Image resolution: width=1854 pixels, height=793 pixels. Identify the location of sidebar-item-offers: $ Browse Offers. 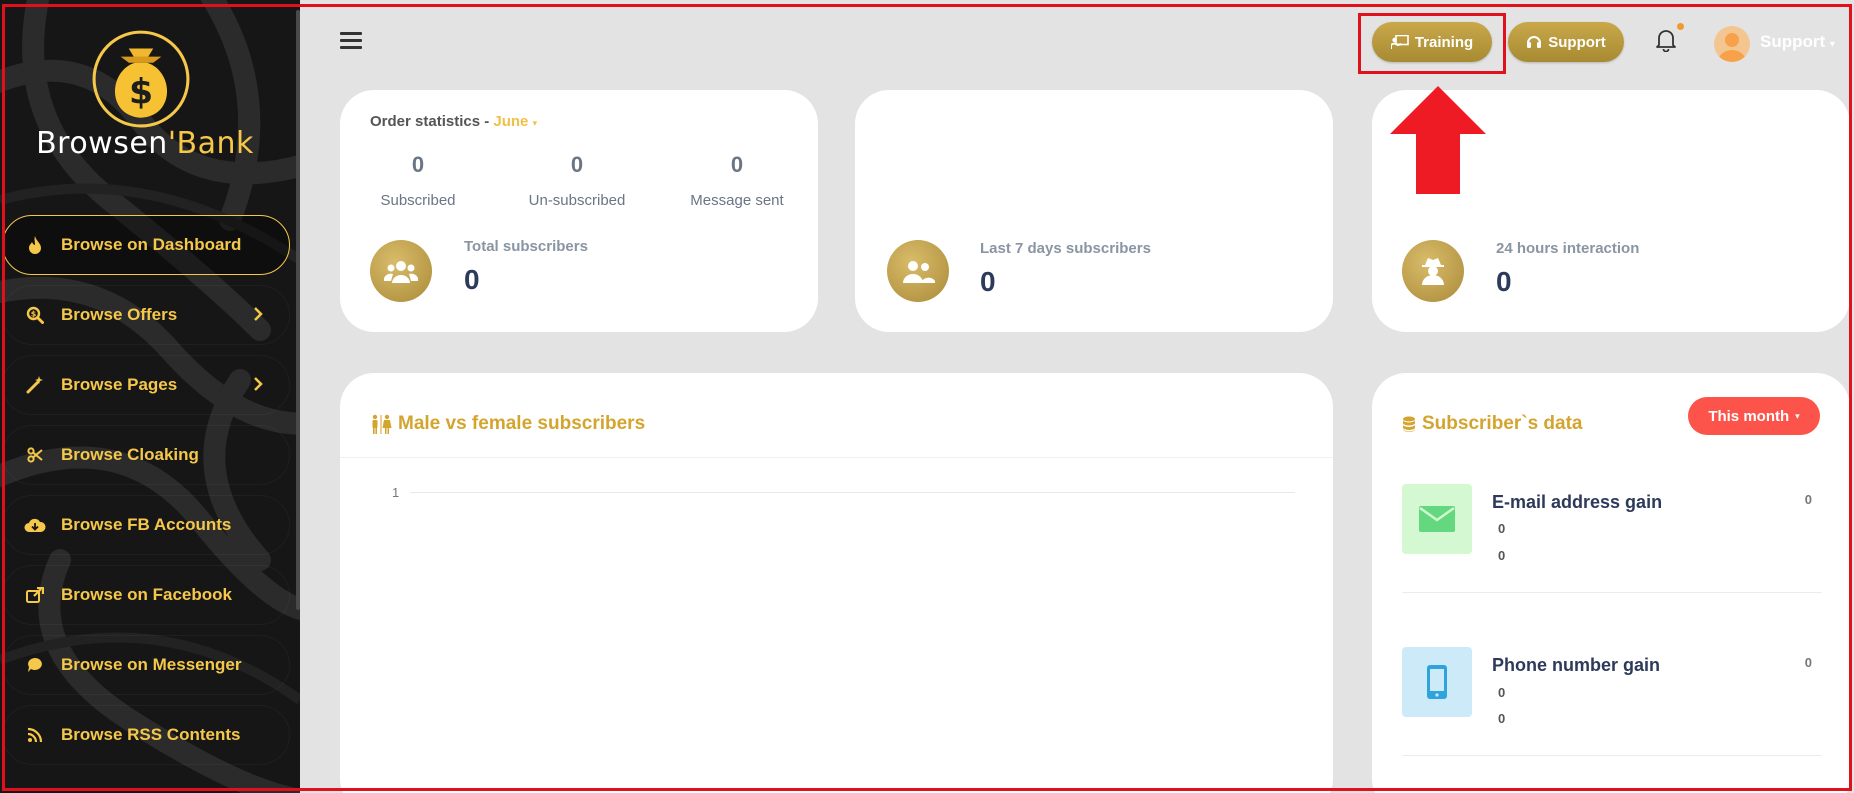
(146, 315).